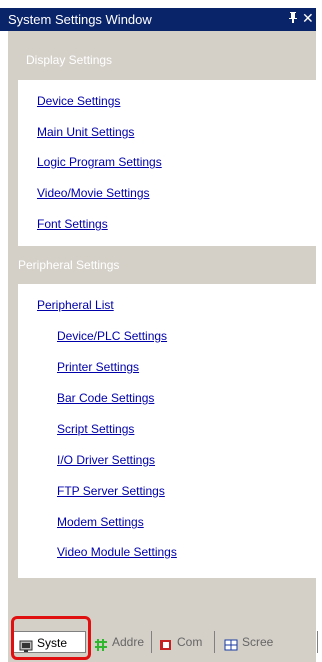 This screenshot has width=322, height=662. I want to click on io-driver-settings-link: I/O Driver Settings, so click(106, 460).